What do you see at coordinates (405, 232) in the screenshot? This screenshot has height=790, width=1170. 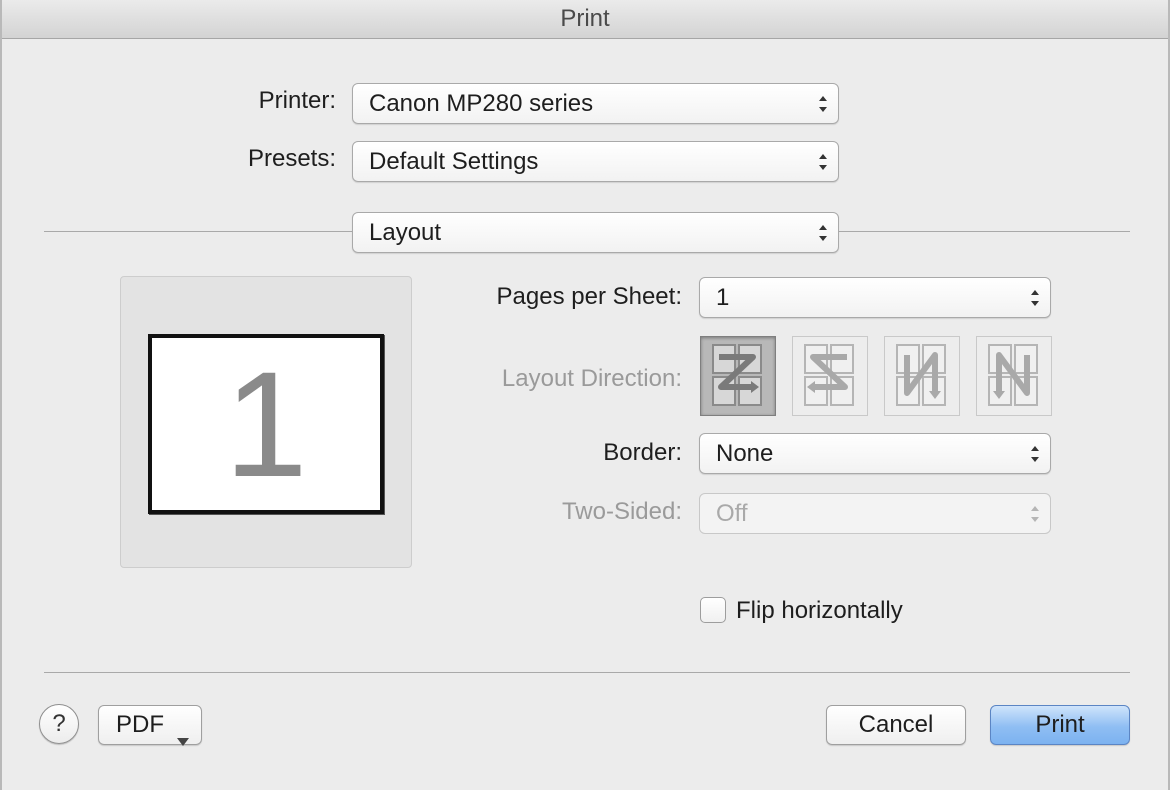 I see `section-value: Layout` at bounding box center [405, 232].